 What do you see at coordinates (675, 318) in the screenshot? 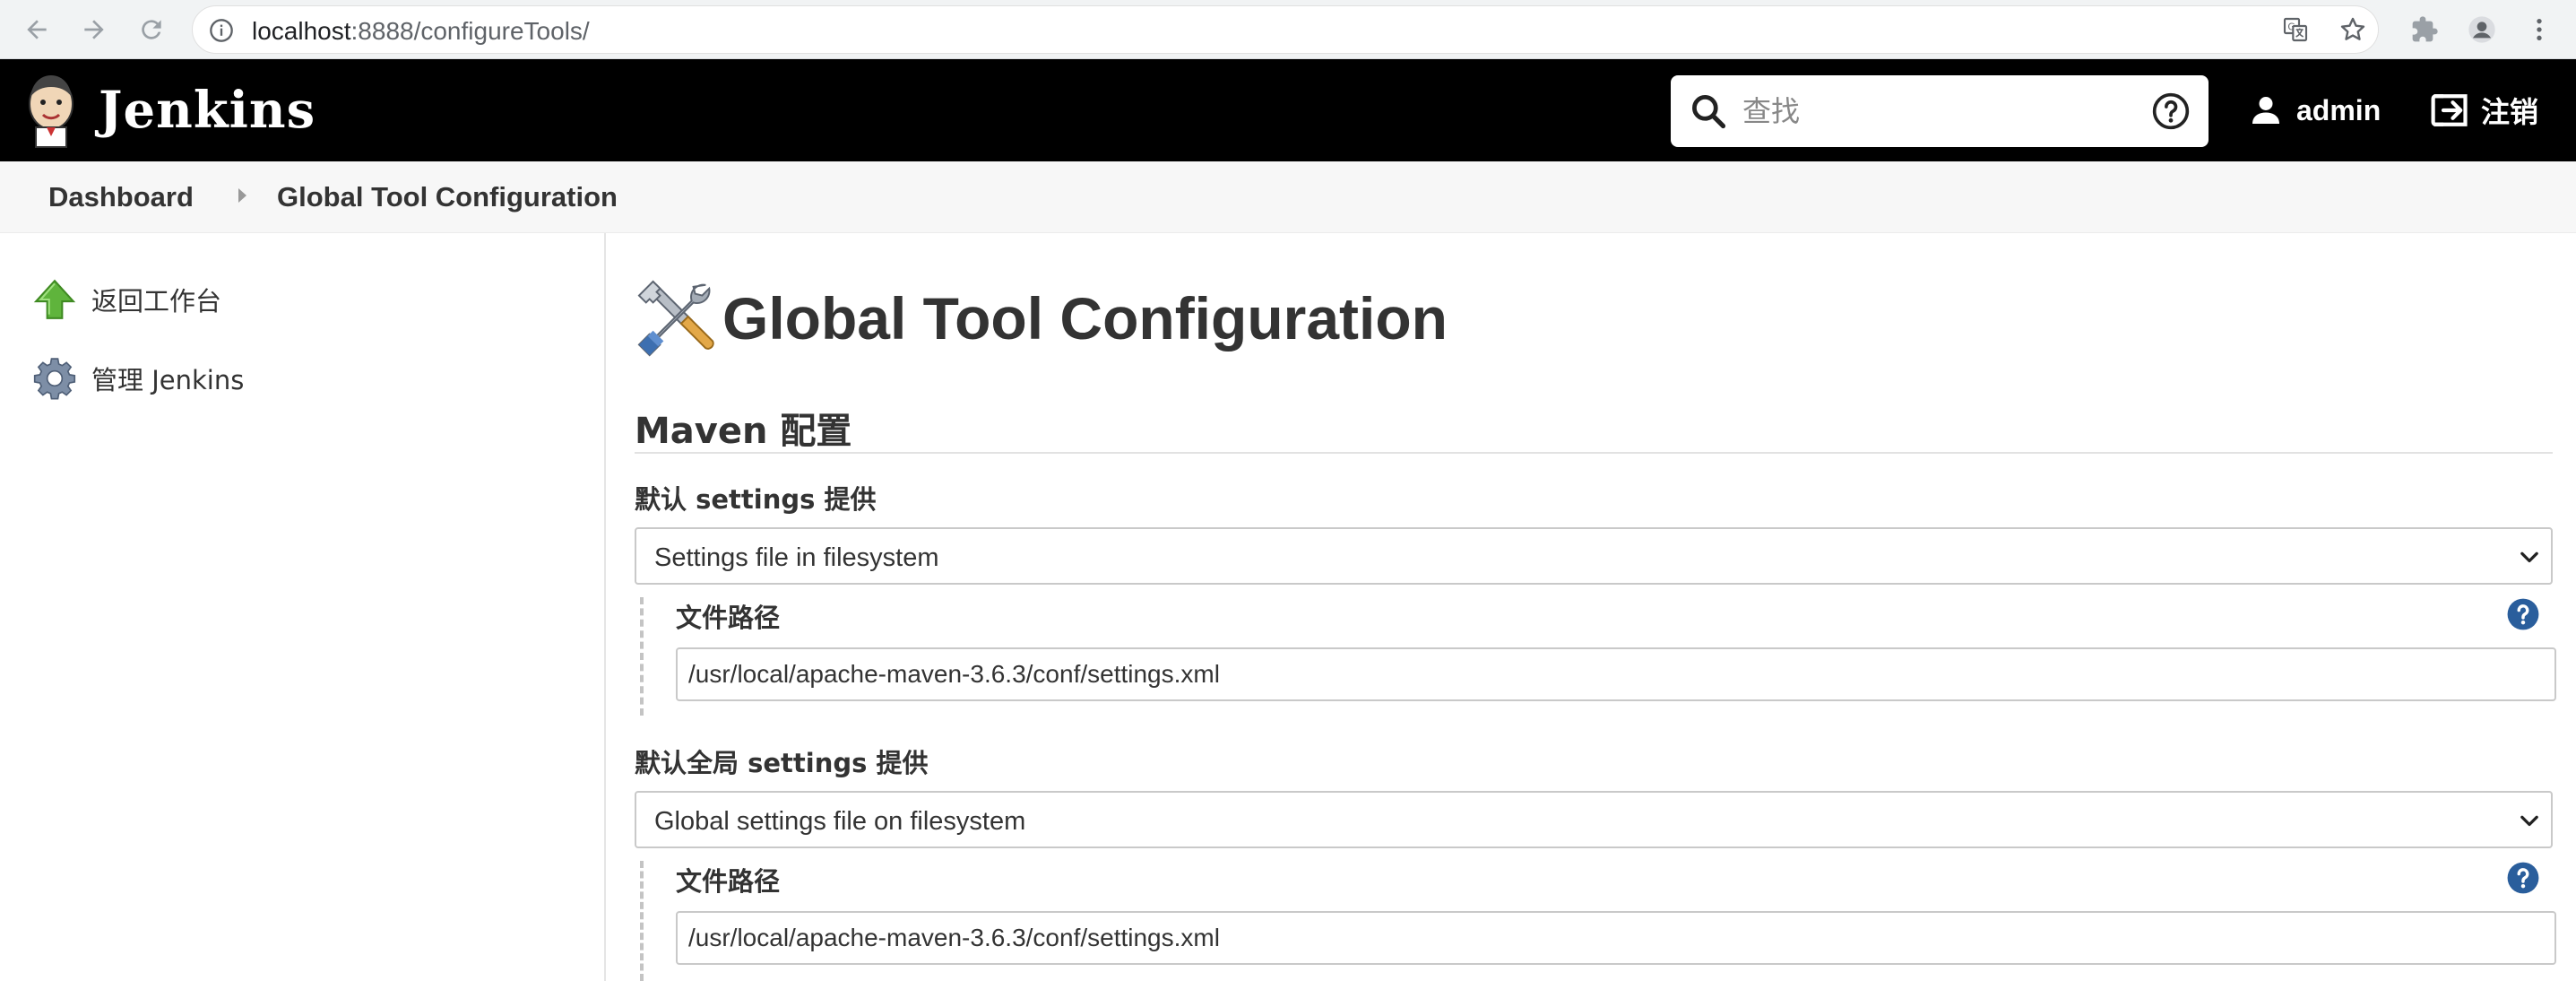
I see `tools-icon` at bounding box center [675, 318].